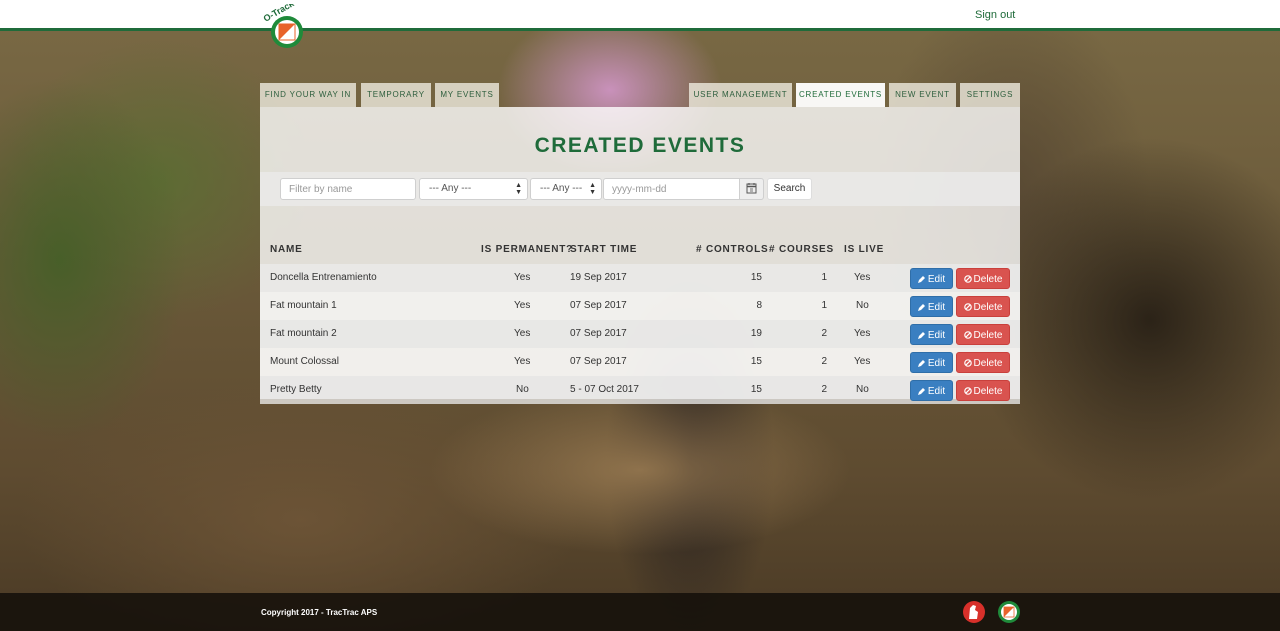  Describe the element at coordinates (756, 333) in the screenshot. I see `event-controls: 19` at that location.